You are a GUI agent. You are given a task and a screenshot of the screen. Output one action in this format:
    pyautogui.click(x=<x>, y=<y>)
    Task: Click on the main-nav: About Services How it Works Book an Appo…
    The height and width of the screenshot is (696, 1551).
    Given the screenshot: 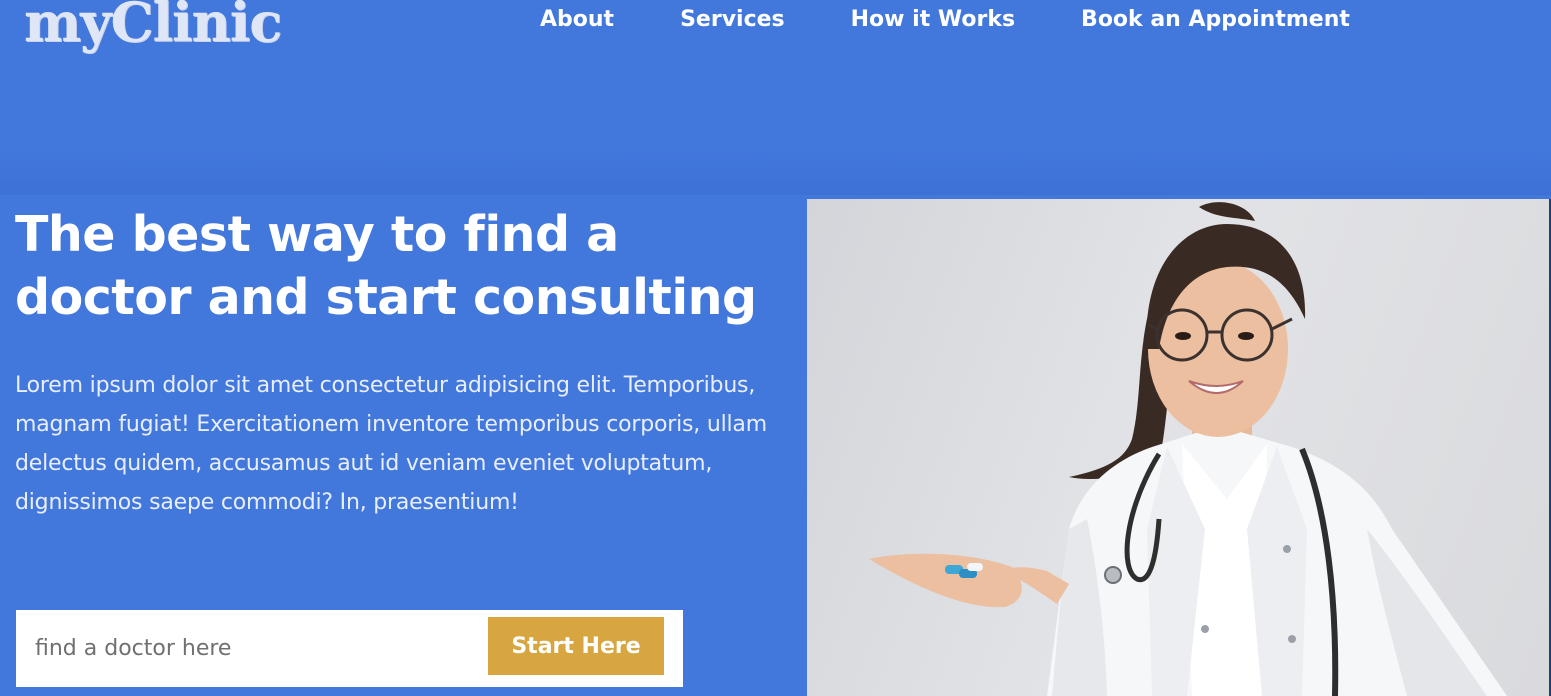 What is the action you would take?
    pyautogui.click(x=945, y=19)
    